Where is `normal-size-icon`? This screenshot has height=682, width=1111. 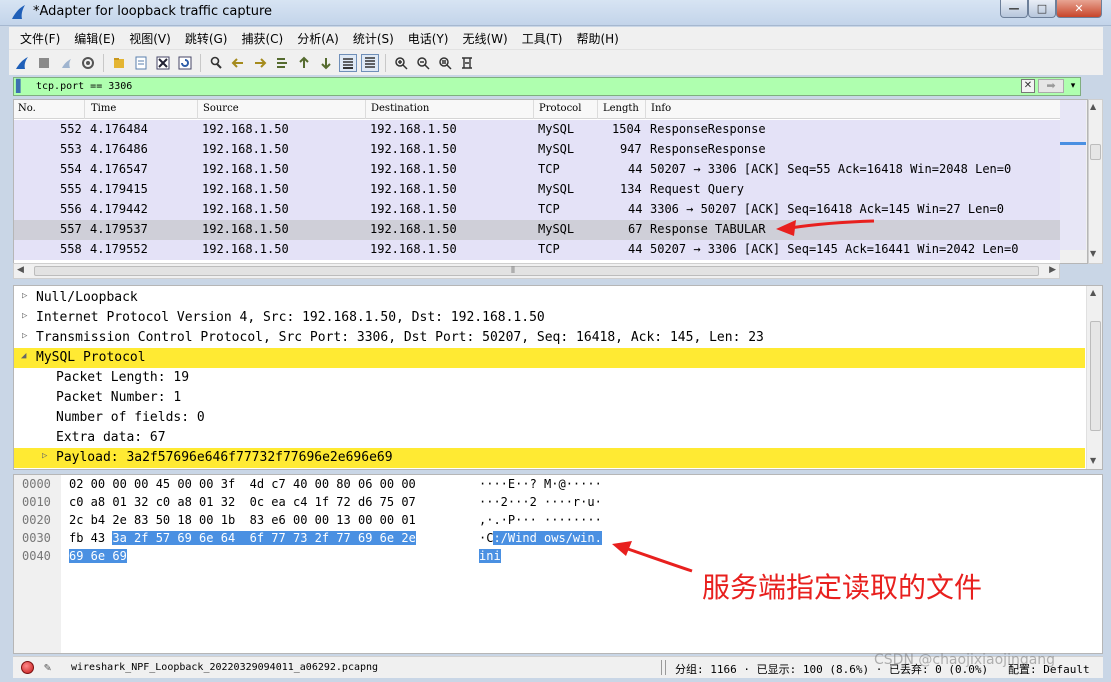 normal-size-icon is located at coordinates (445, 63).